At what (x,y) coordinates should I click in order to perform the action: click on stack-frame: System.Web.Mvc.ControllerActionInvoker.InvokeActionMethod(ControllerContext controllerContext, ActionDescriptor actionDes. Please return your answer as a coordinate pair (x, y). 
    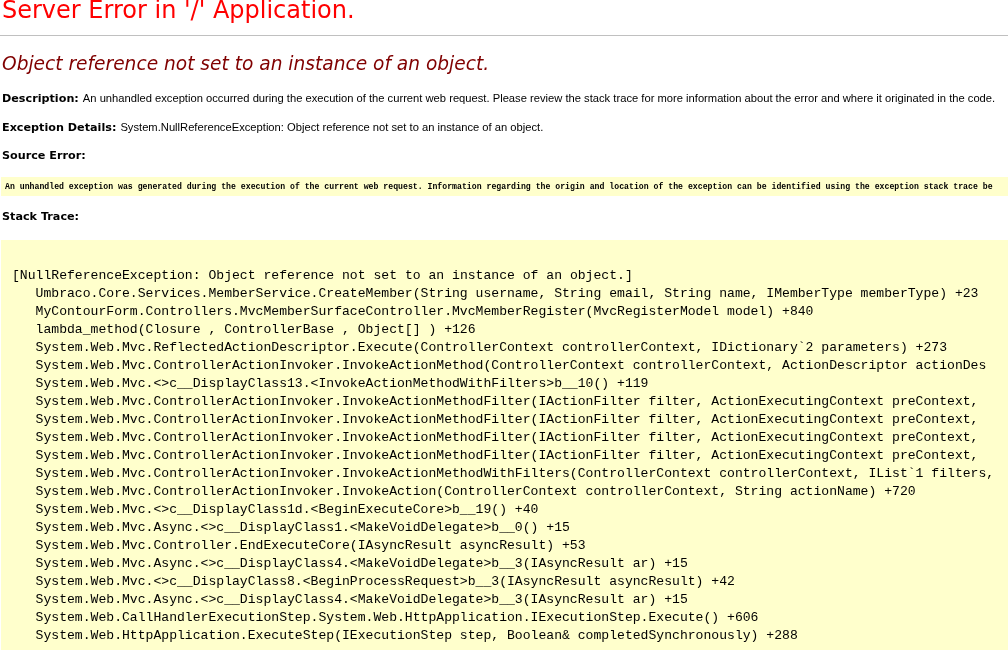
    Looking at the image, I should click on (511, 366).